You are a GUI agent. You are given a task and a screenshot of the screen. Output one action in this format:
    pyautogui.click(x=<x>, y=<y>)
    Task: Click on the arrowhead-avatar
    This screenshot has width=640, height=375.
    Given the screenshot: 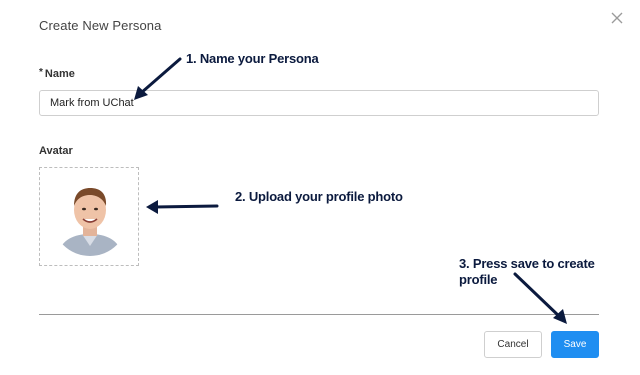 What is the action you would take?
    pyautogui.click(x=152, y=207)
    